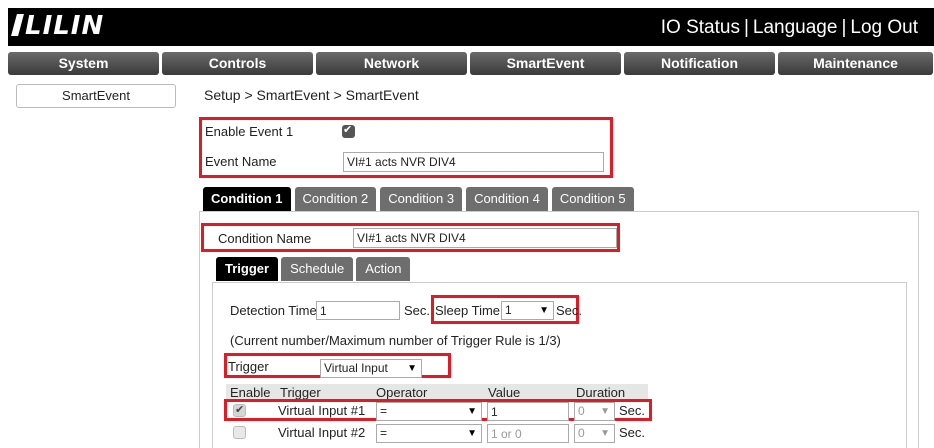  I want to click on col-value: Value, so click(504, 392).